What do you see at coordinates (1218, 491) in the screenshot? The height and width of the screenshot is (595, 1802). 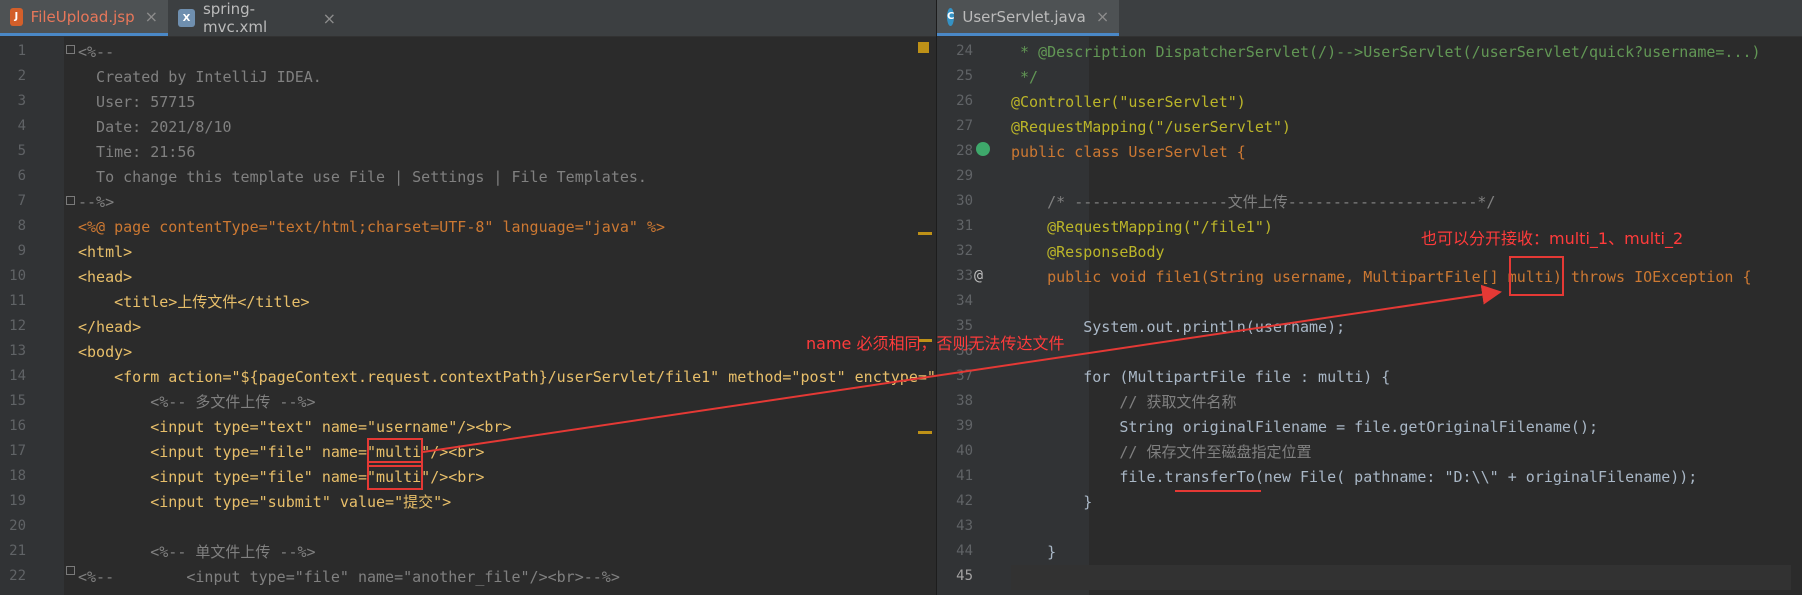 I see `underline-mark` at bounding box center [1218, 491].